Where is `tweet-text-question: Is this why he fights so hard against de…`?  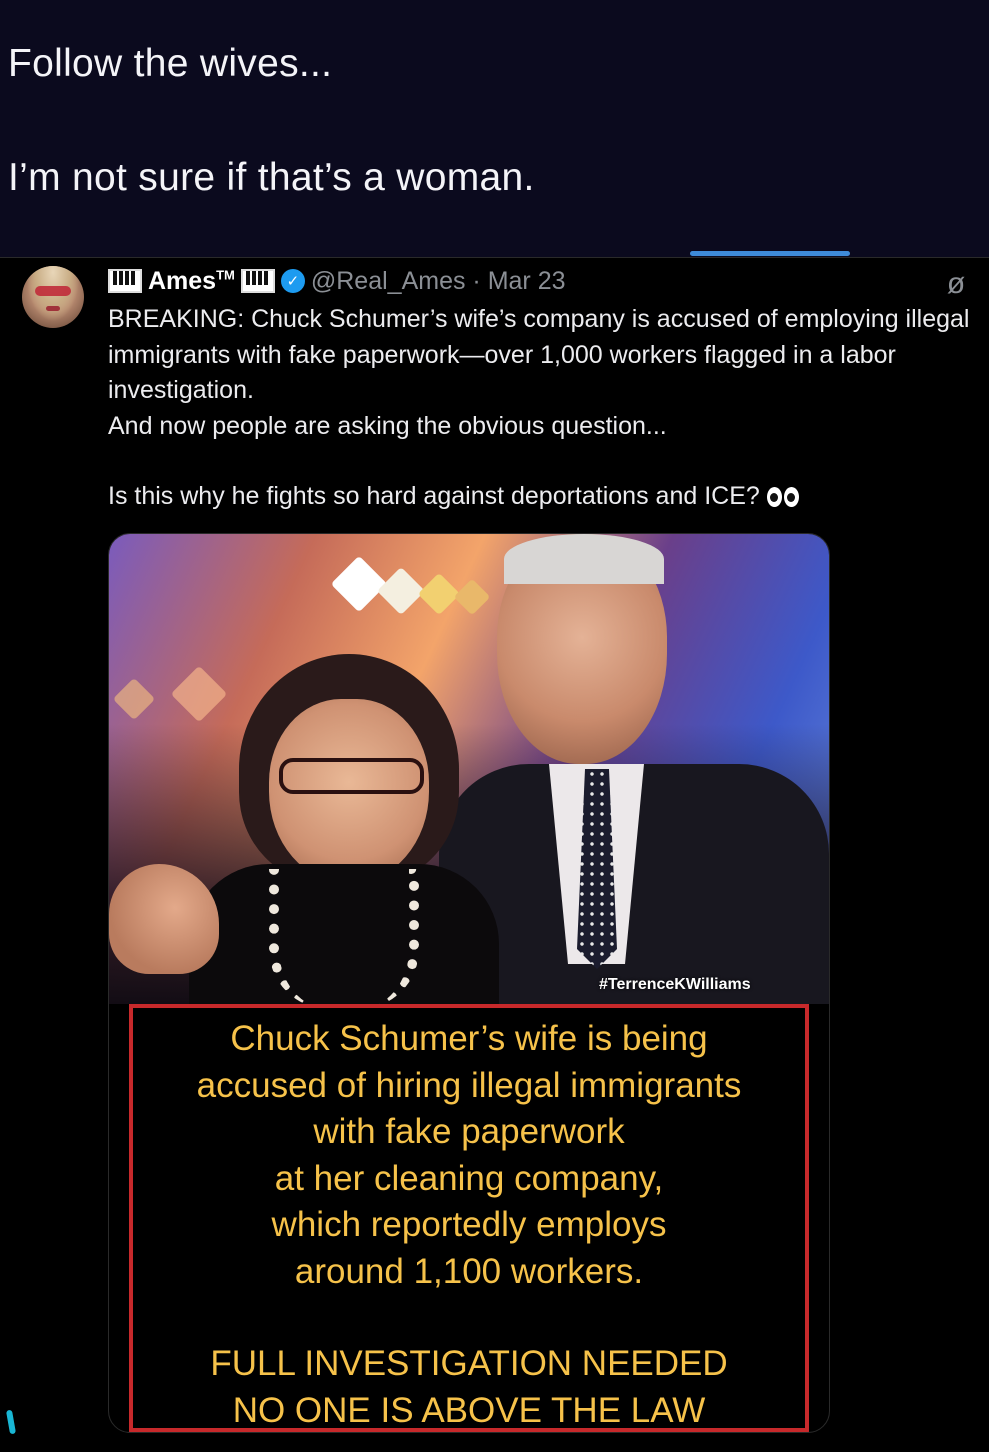 tweet-text-question: Is this why he fights so hard against de… is located at coordinates (545, 497).